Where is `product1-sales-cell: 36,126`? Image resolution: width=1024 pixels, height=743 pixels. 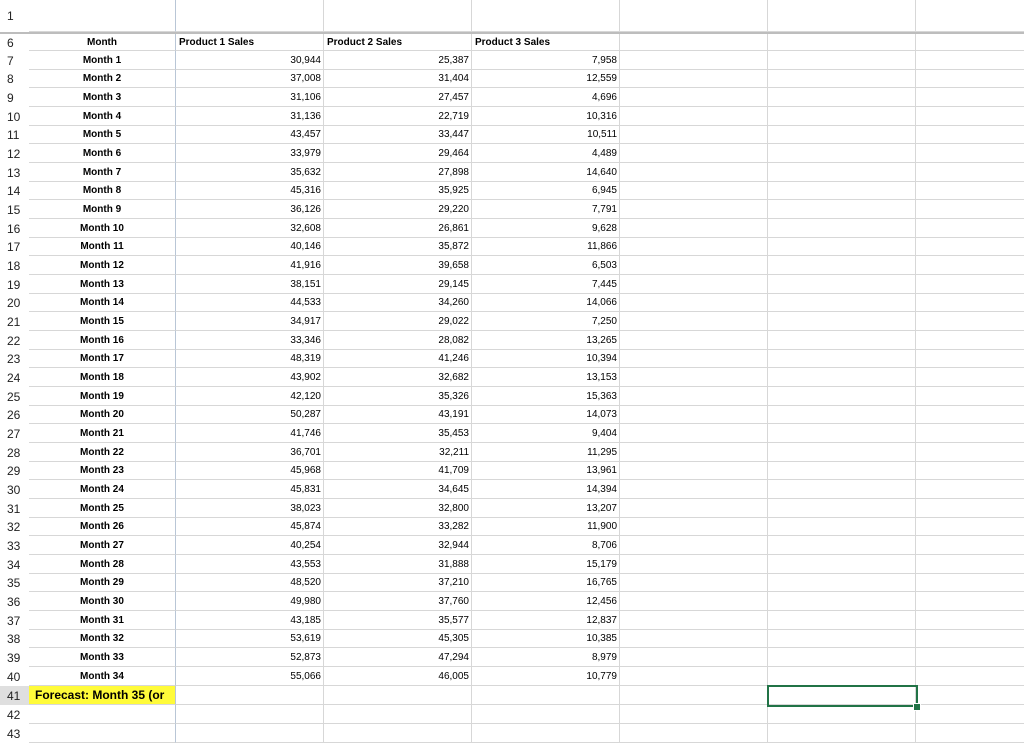 product1-sales-cell: 36,126 is located at coordinates (250, 209).